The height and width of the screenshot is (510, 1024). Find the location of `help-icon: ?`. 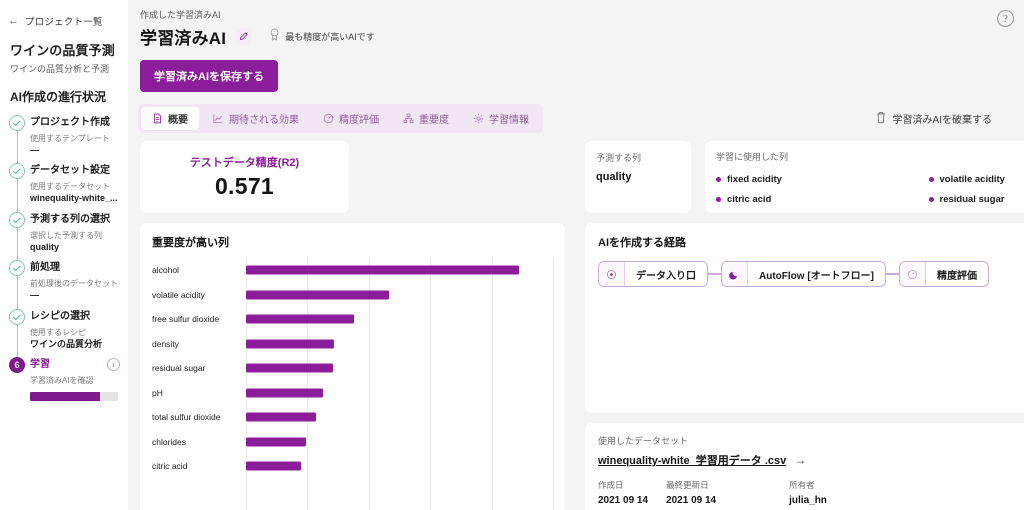

help-icon: ? is located at coordinates (1005, 18).